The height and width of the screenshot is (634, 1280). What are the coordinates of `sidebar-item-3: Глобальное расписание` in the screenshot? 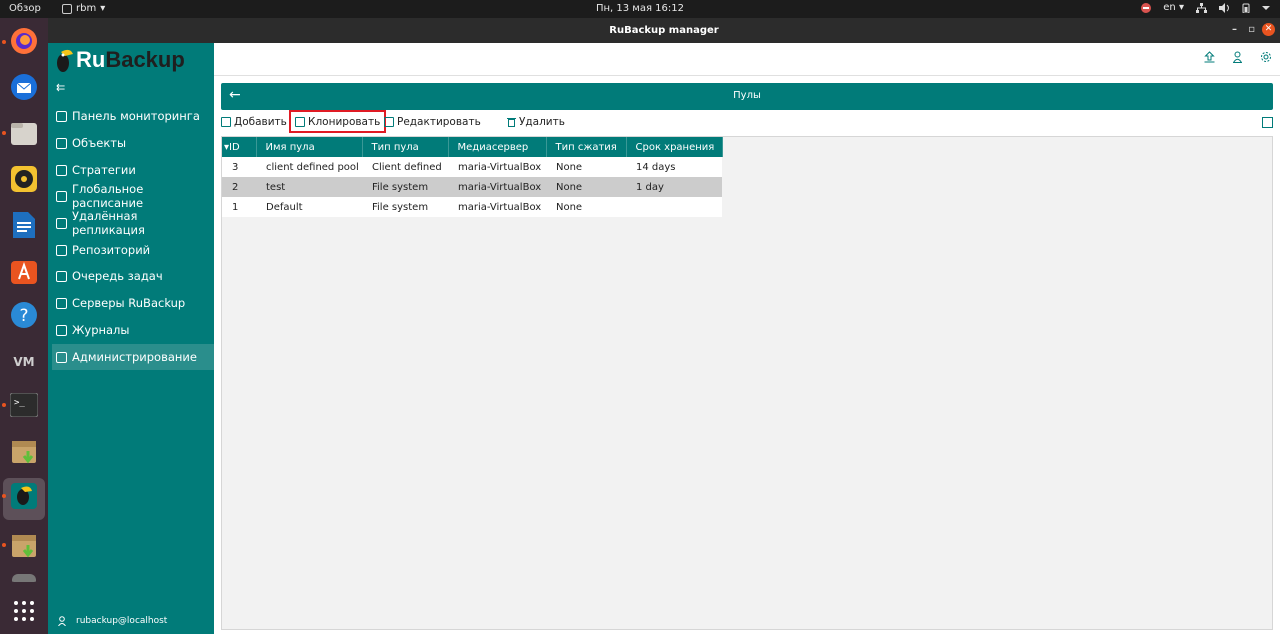 It's located at (133, 196).